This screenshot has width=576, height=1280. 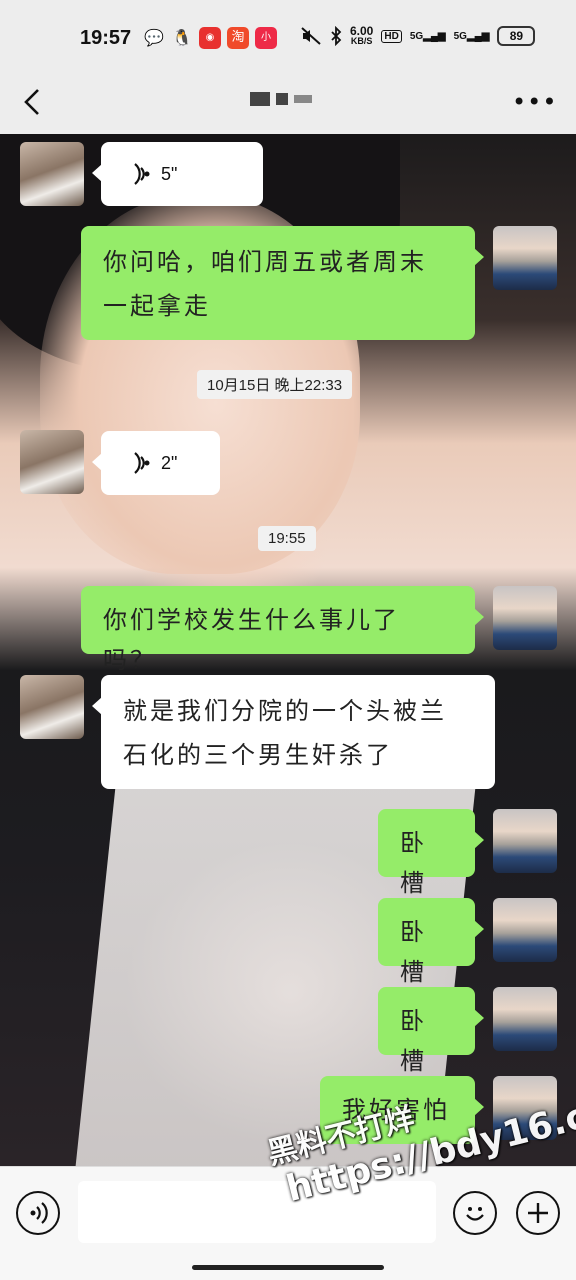 What do you see at coordinates (336, 36) in the screenshot?
I see `bluetooth-icon` at bounding box center [336, 36].